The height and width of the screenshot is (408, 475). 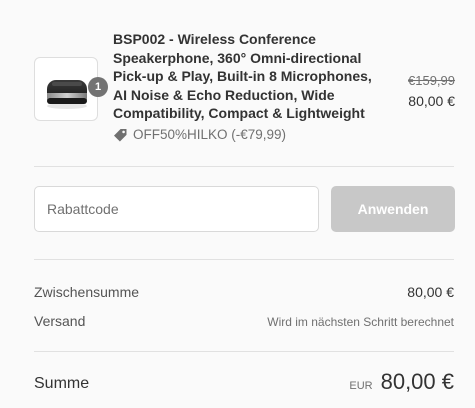 What do you see at coordinates (431, 92) in the screenshot?
I see `line-item-prices: €159,99 80,00 €` at bounding box center [431, 92].